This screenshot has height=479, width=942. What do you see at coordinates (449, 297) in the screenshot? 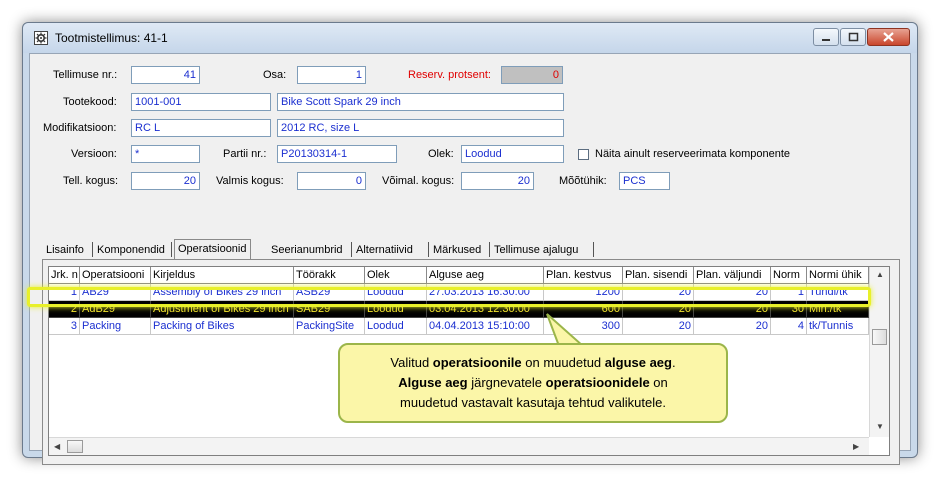
I see `selected-row-highlight` at bounding box center [449, 297].